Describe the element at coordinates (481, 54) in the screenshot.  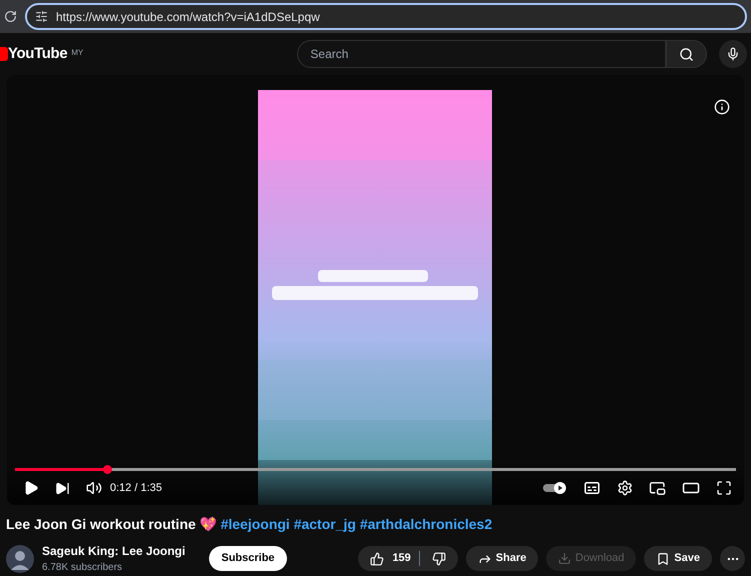
I see `search-field: Search` at that location.